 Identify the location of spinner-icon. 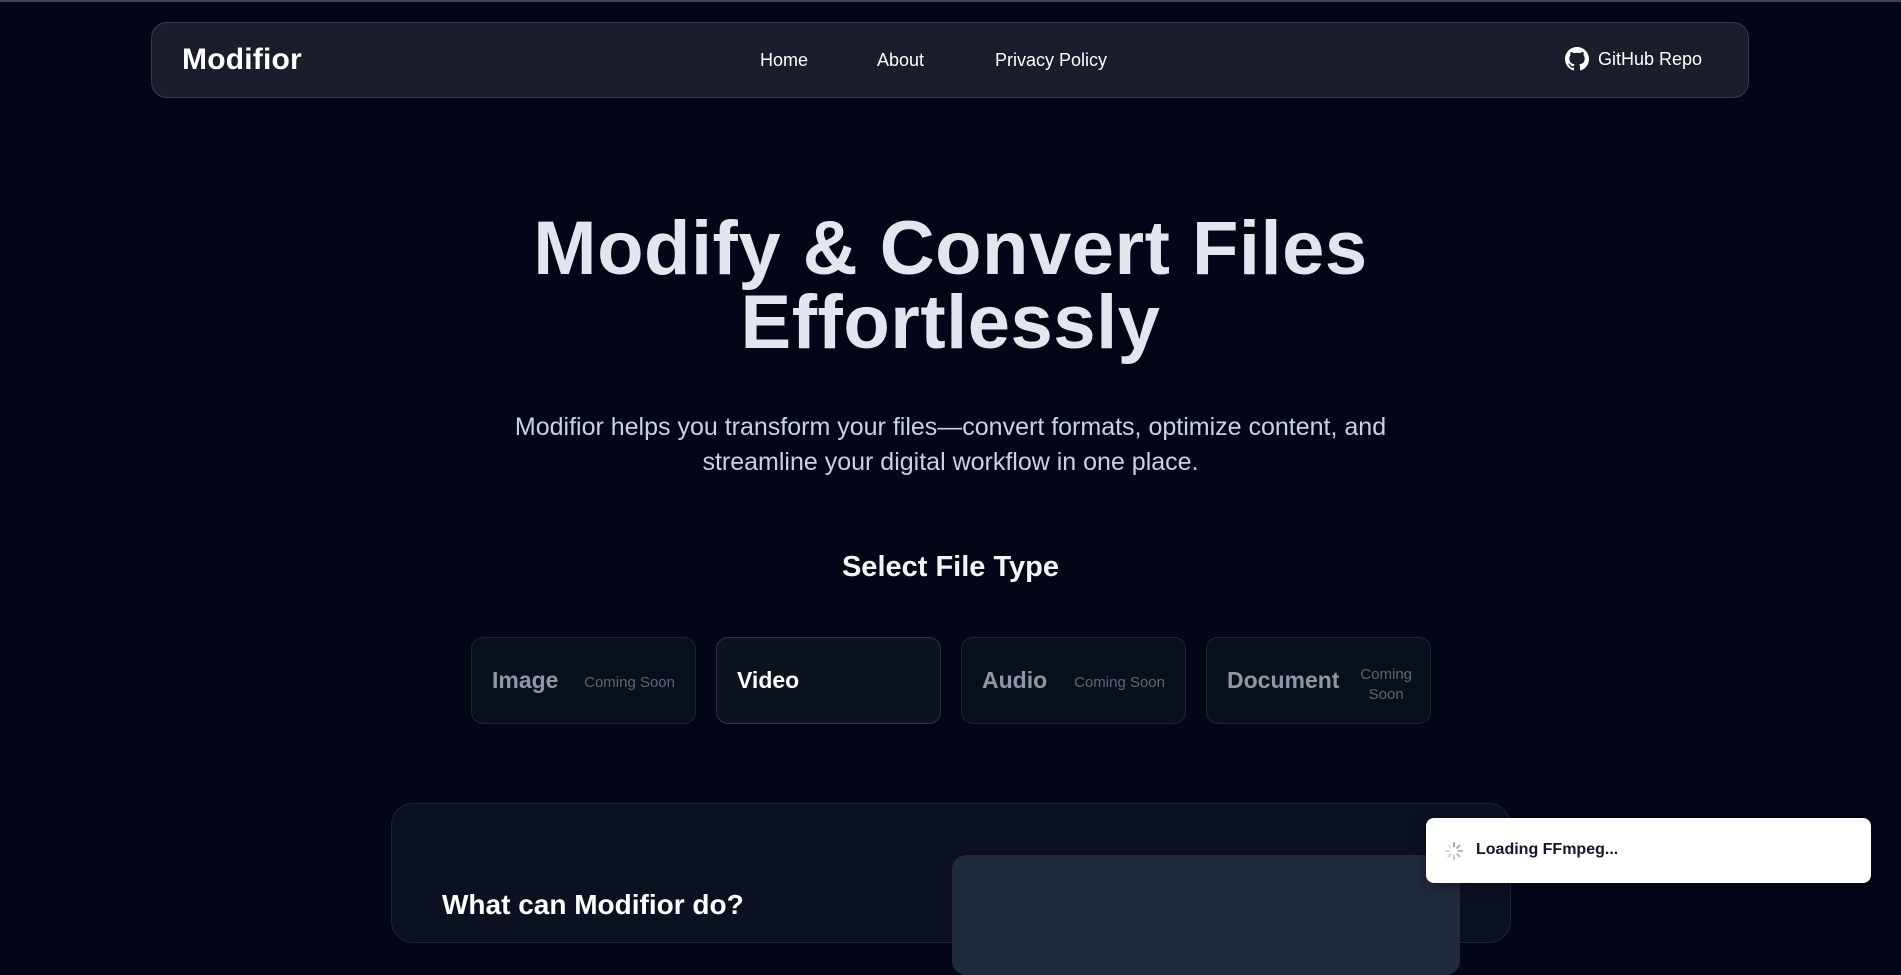
(1454, 851).